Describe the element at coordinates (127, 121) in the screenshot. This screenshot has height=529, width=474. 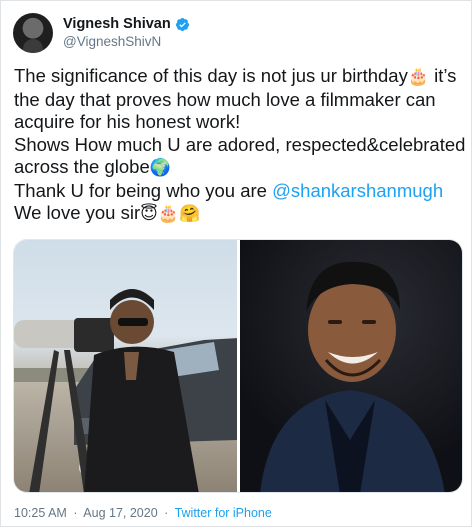
I see `text-line-3: acquire for his honest work!` at that location.